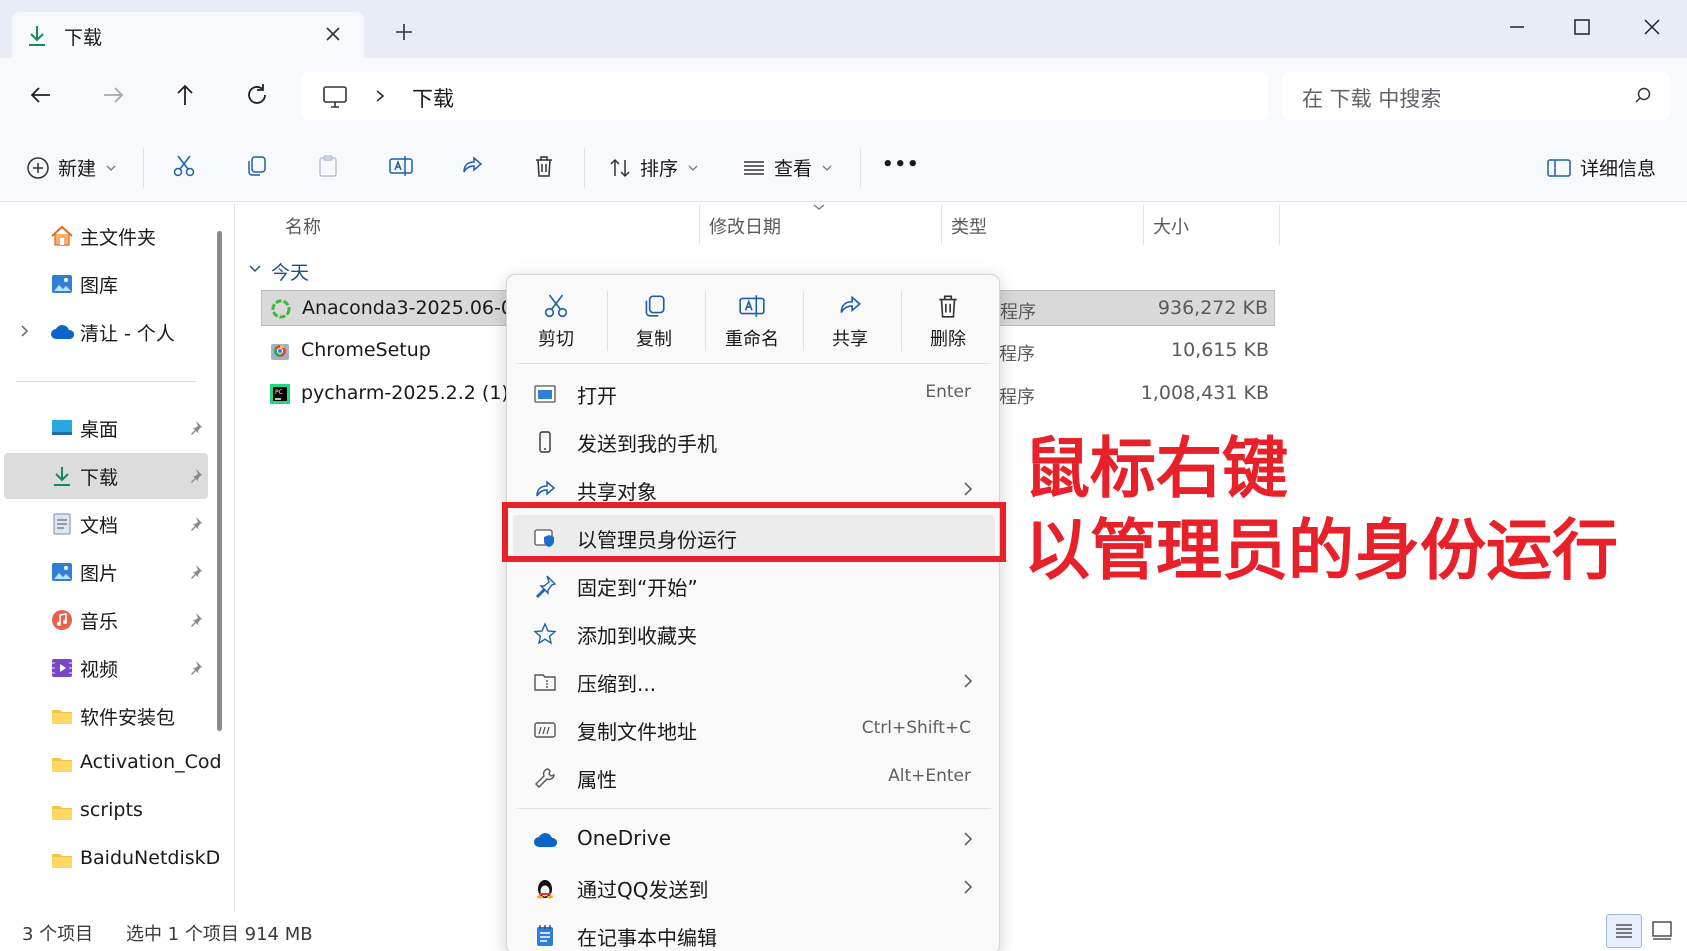 The image size is (1687, 951). What do you see at coordinates (113, 764) in the screenshot?
I see `sidebar-item-folder: Activation_Cod` at bounding box center [113, 764].